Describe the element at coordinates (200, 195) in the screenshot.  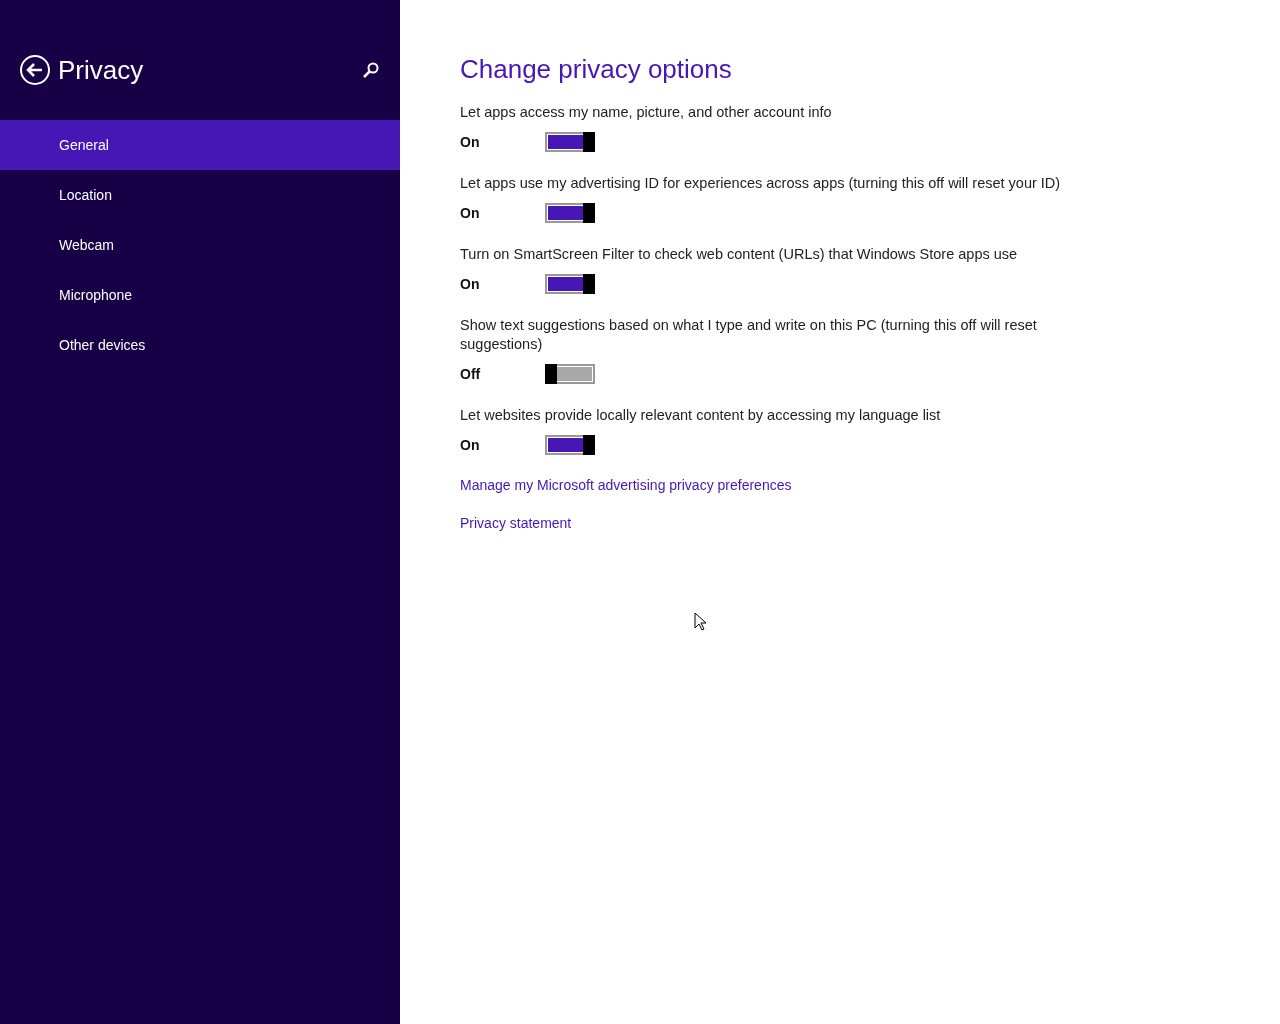
I see `sidebar-item: Location` at that location.